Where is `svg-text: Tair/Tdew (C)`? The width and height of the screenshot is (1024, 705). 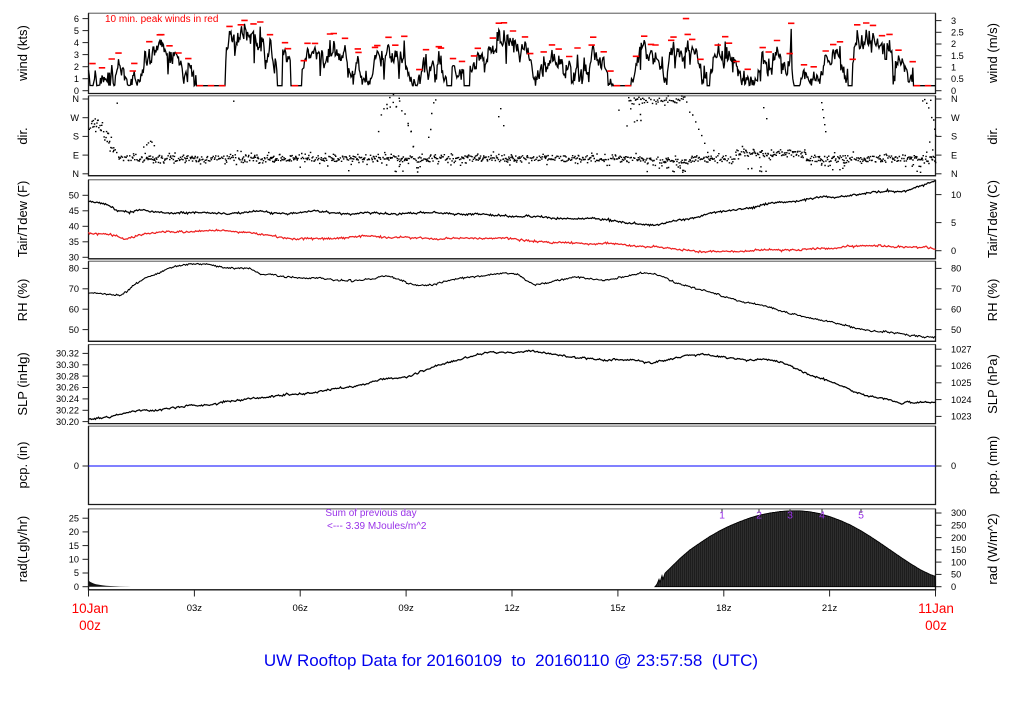
svg-text: Tair/Tdew (C) is located at coordinates (992, 219).